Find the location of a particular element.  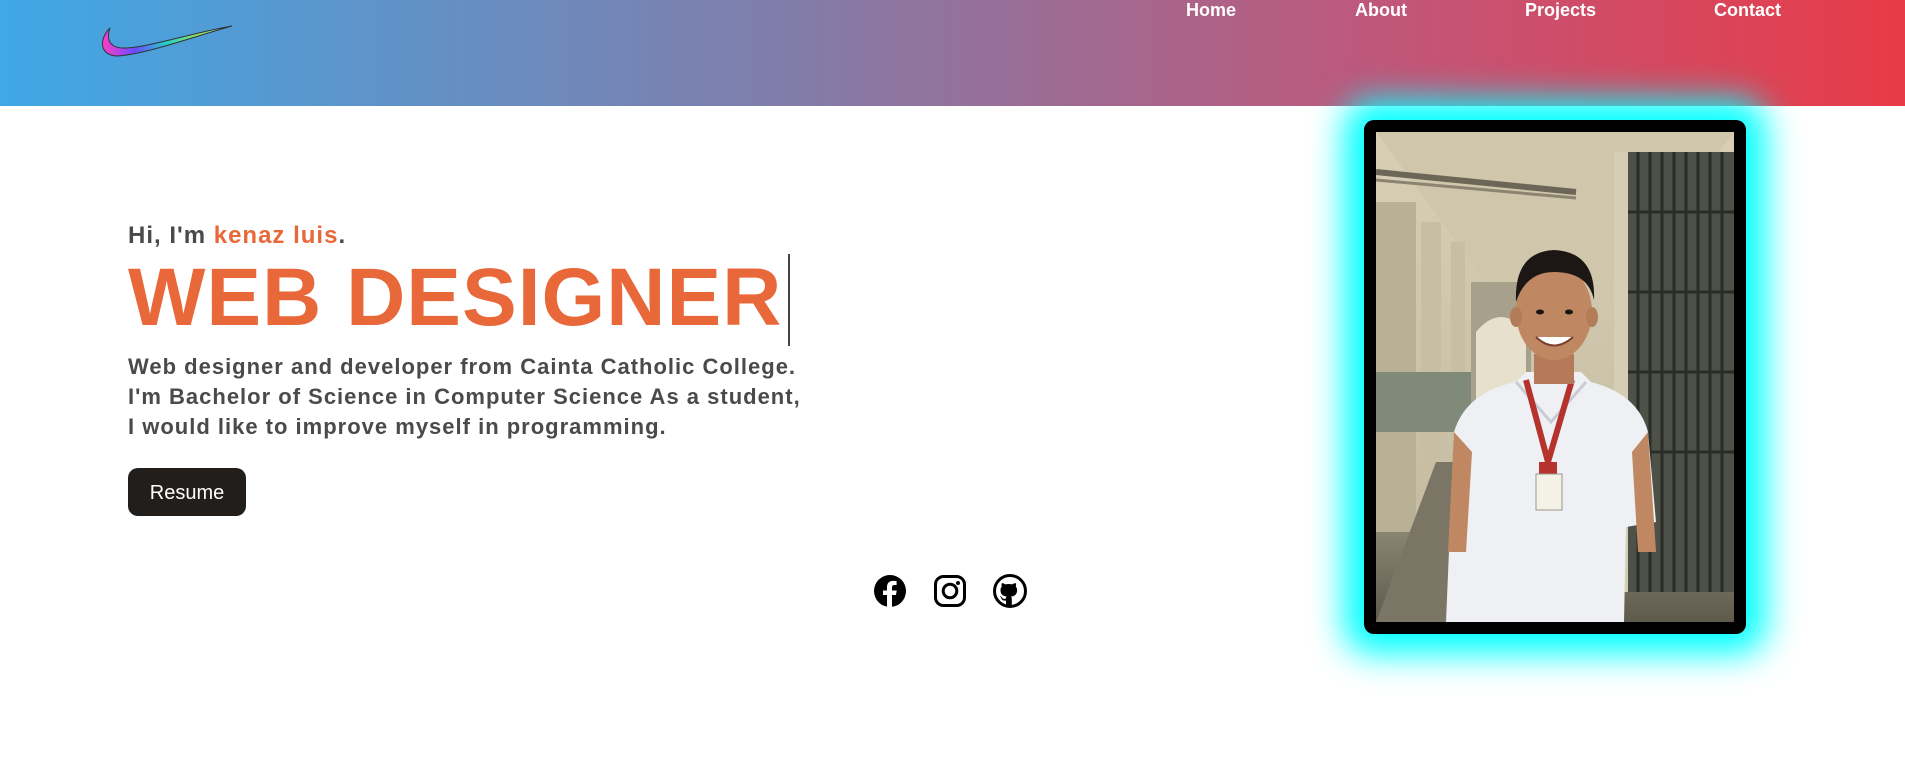

typing-cursor is located at coordinates (789, 300).